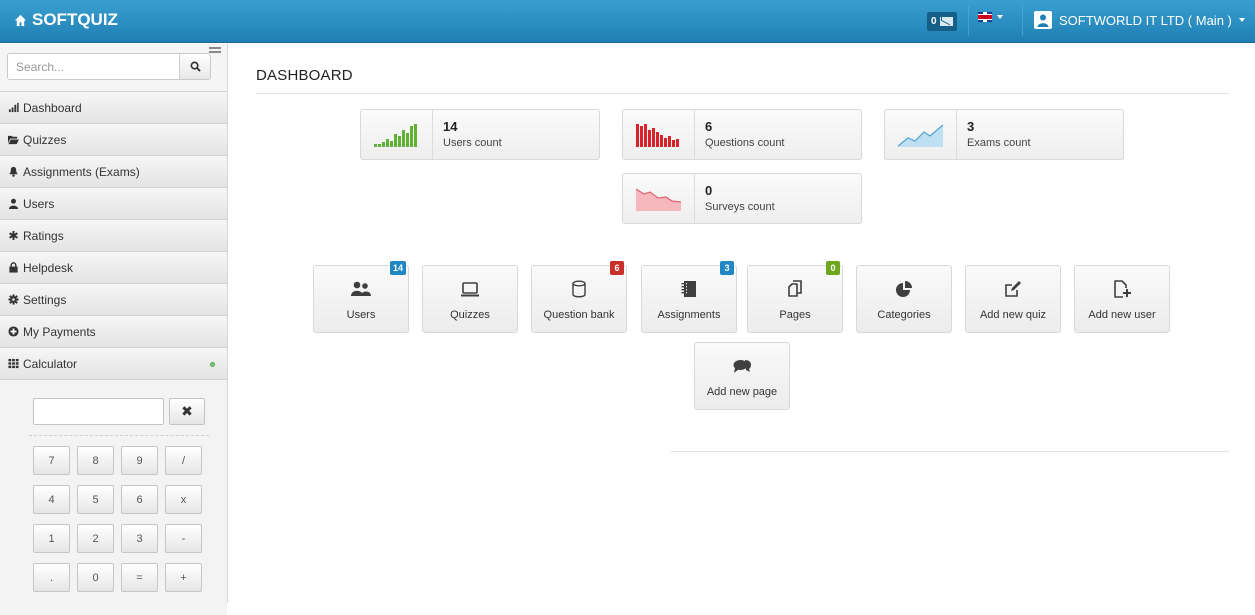 The height and width of the screenshot is (615, 1255). What do you see at coordinates (51, 538) in the screenshot?
I see `calculator-key: 1` at bounding box center [51, 538].